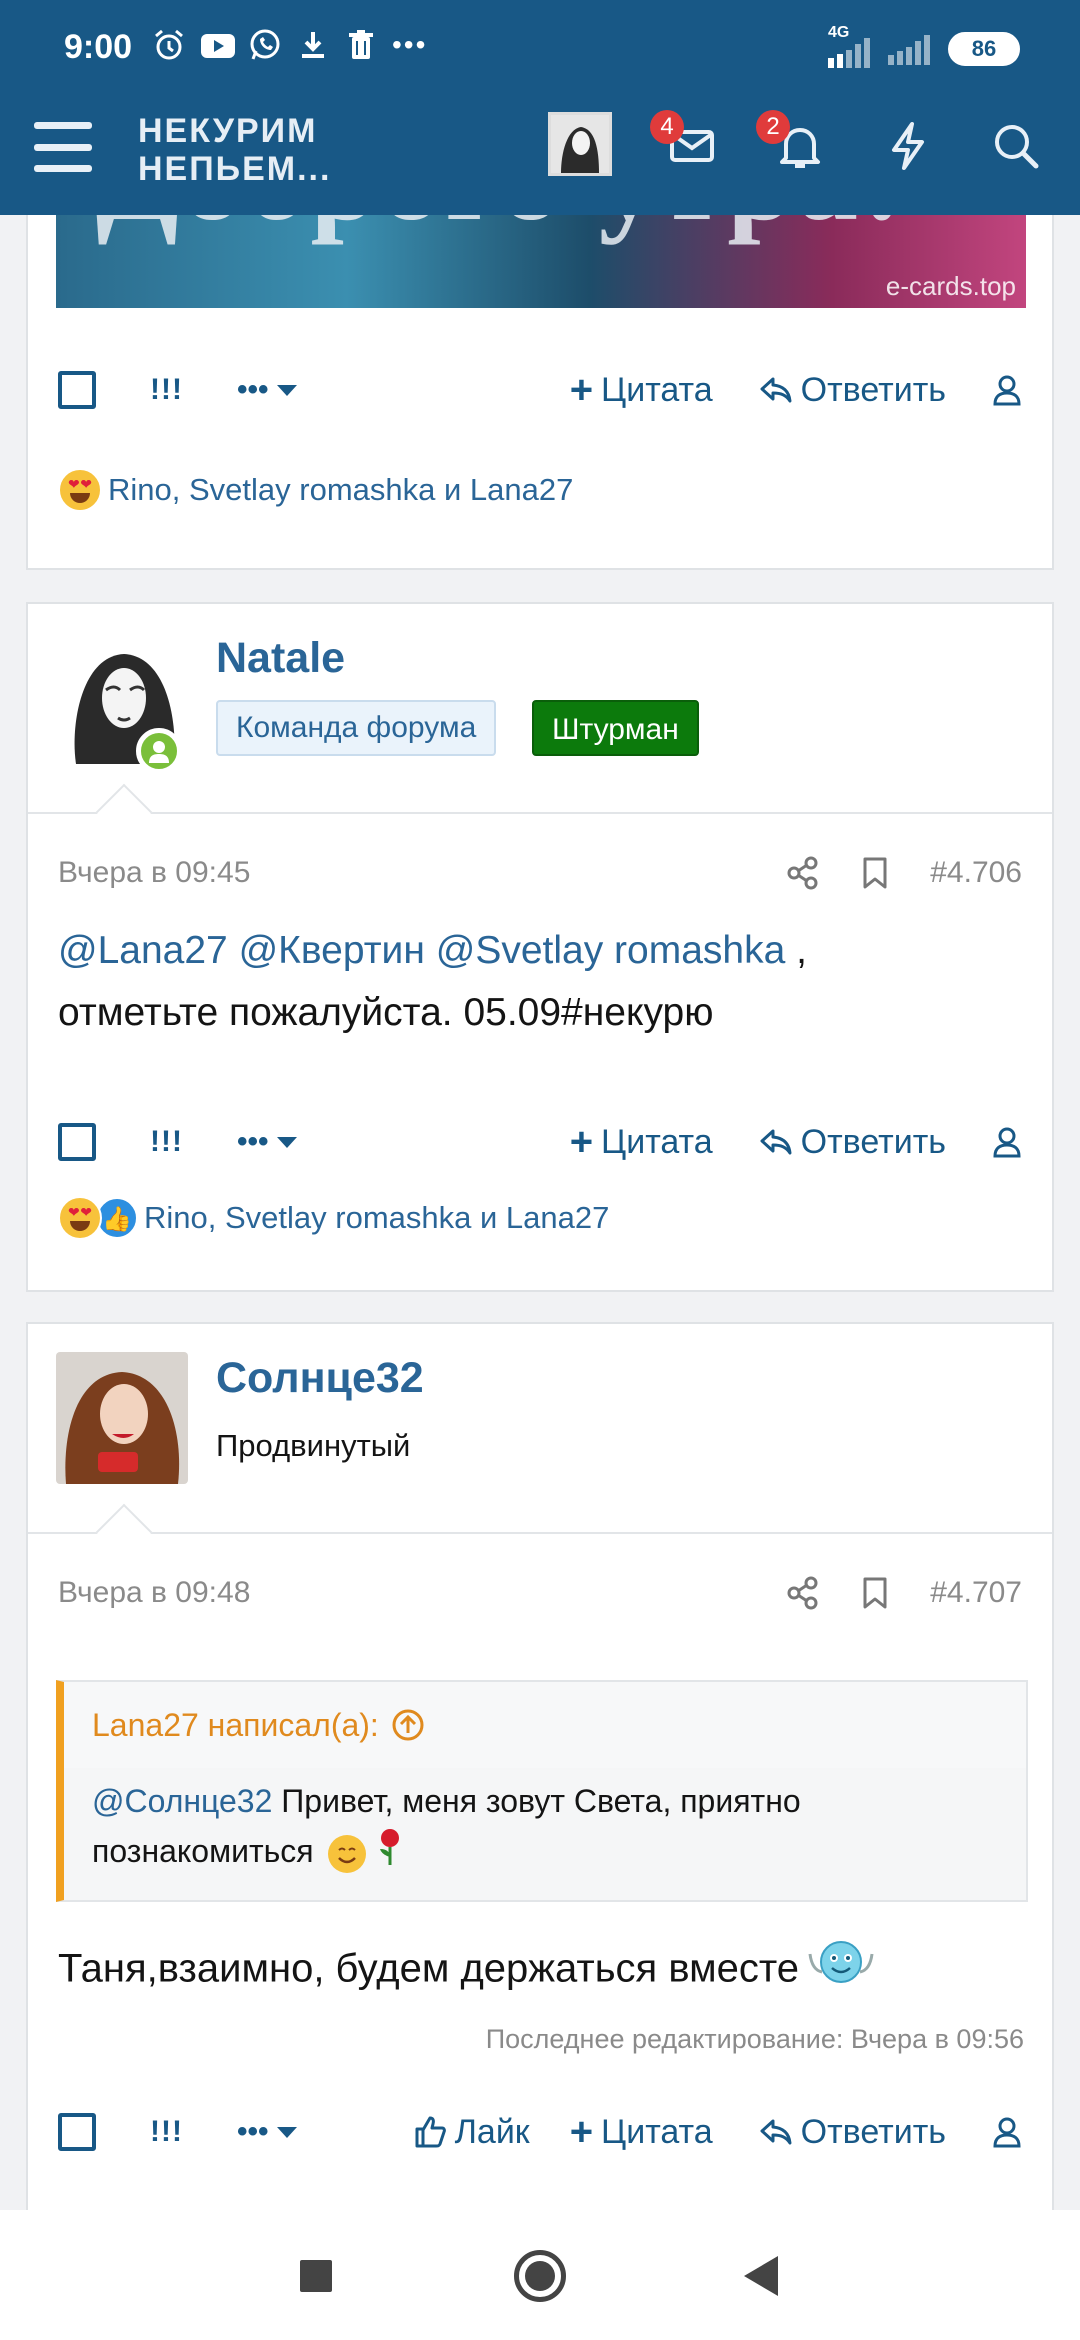 This screenshot has width=1080, height=2340. What do you see at coordinates (408, 1725) in the screenshot?
I see `arrow-up-circle-icon` at bounding box center [408, 1725].